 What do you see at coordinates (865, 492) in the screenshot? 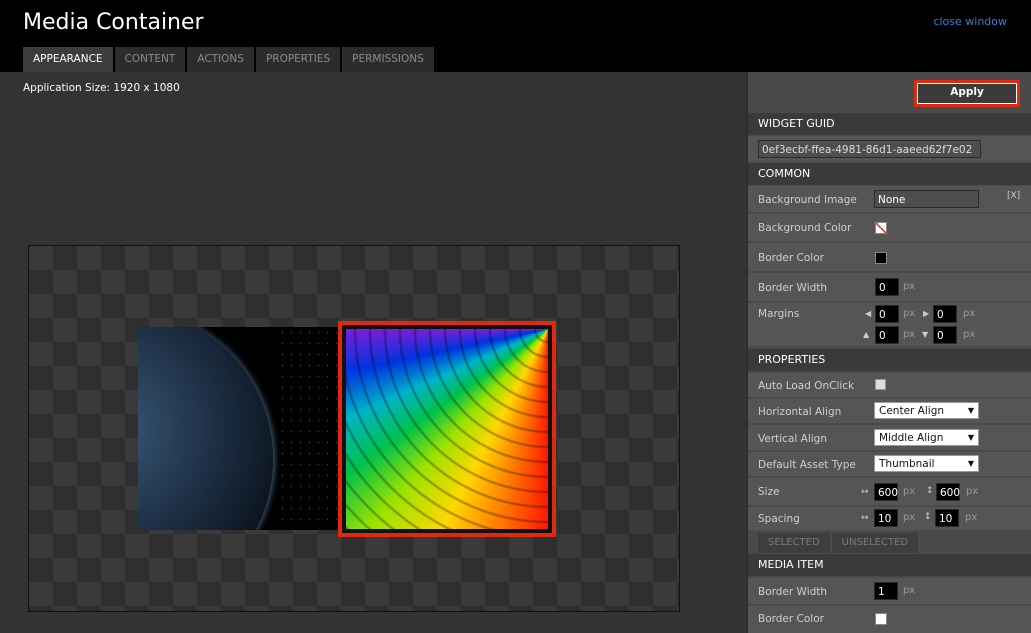
I see `width-icon: ↔` at bounding box center [865, 492].